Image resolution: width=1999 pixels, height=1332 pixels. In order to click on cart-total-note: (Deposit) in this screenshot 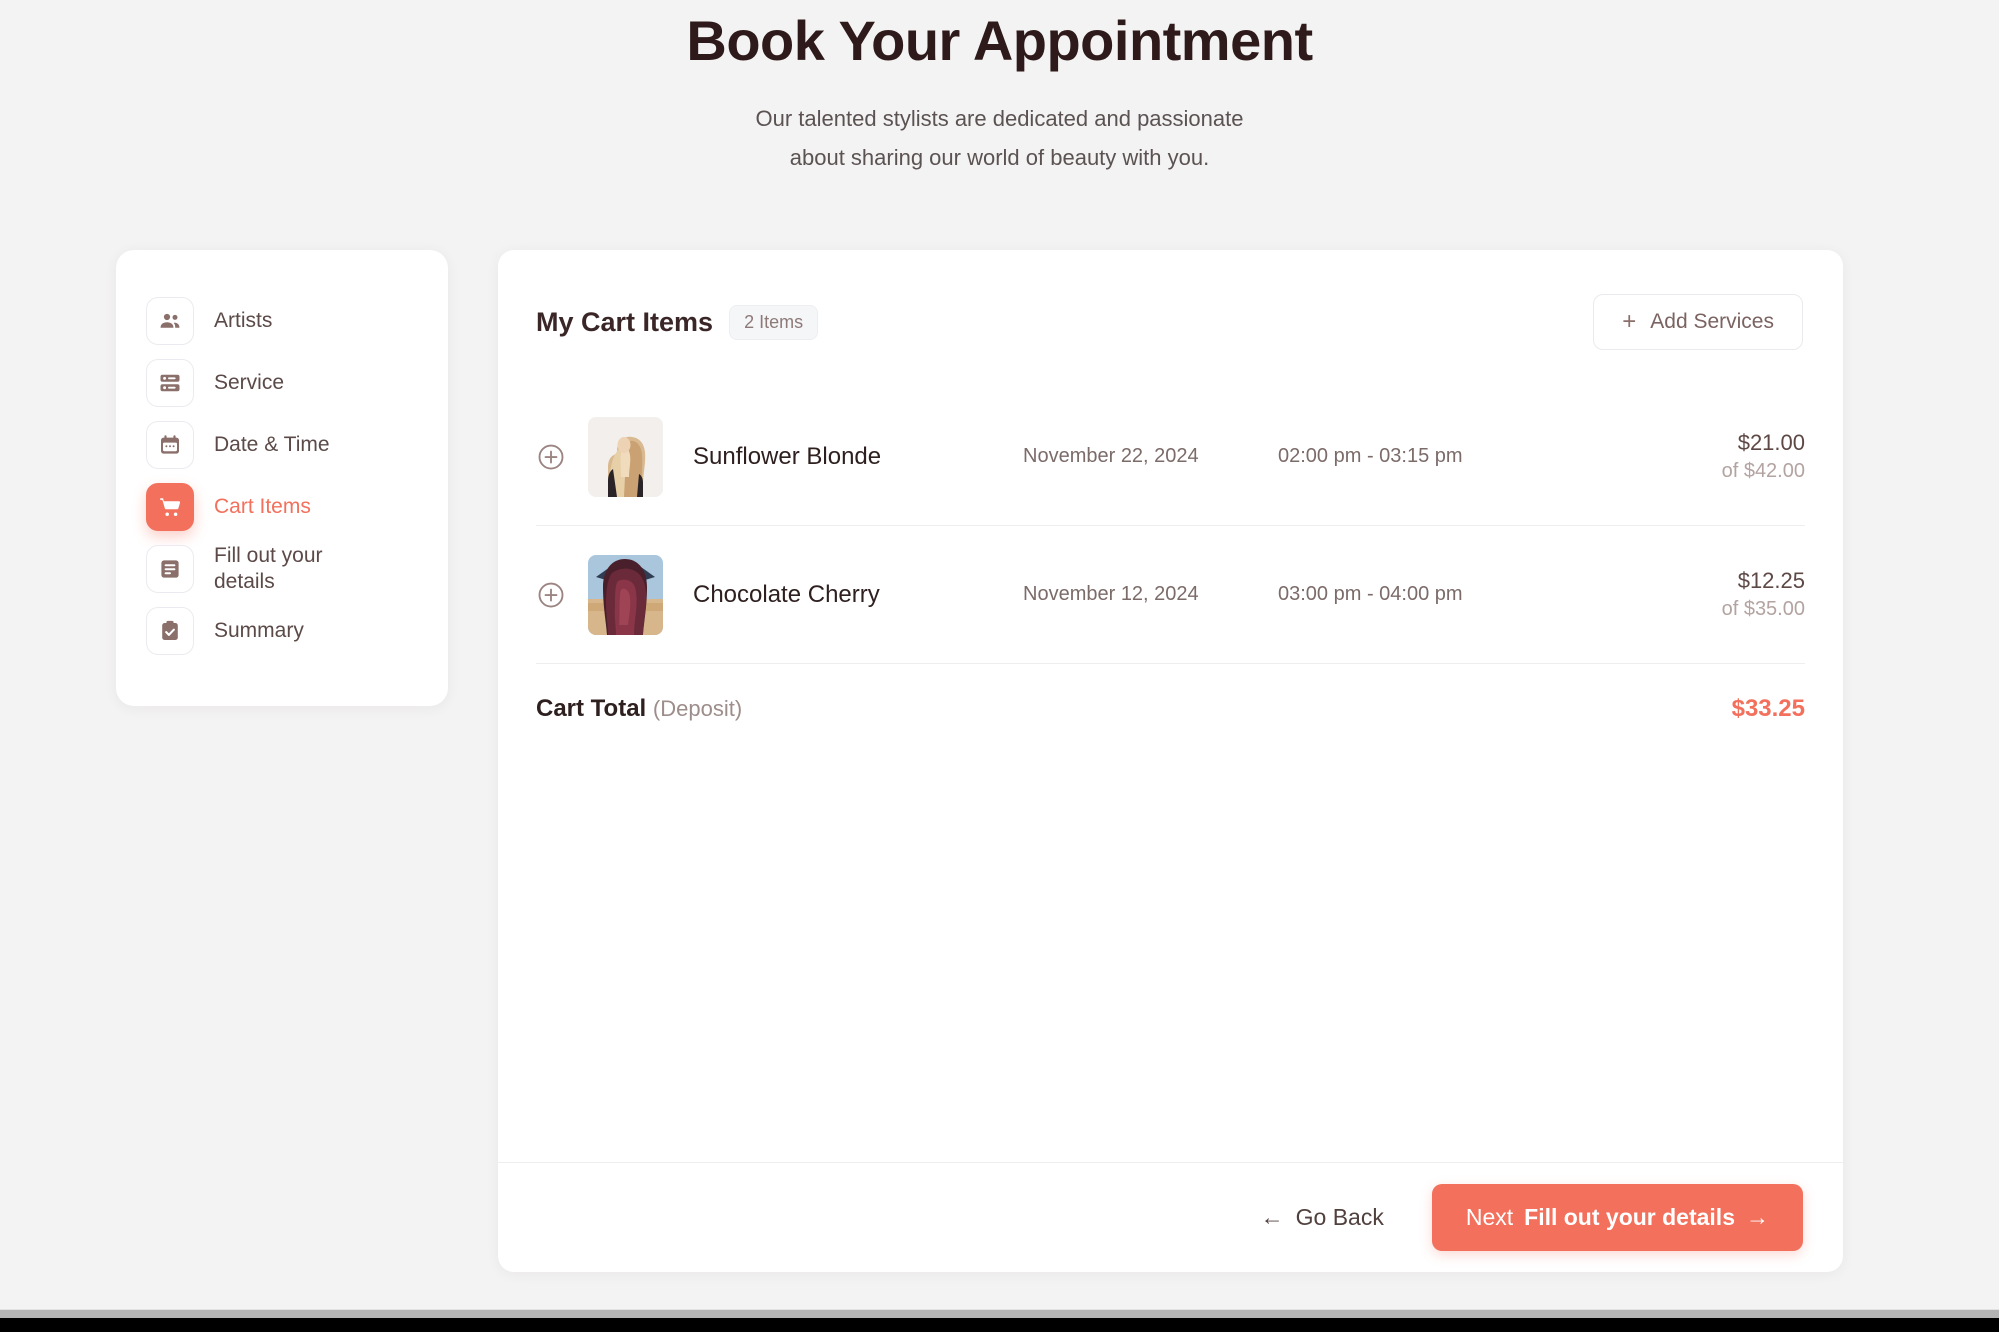, I will do `click(697, 708)`.